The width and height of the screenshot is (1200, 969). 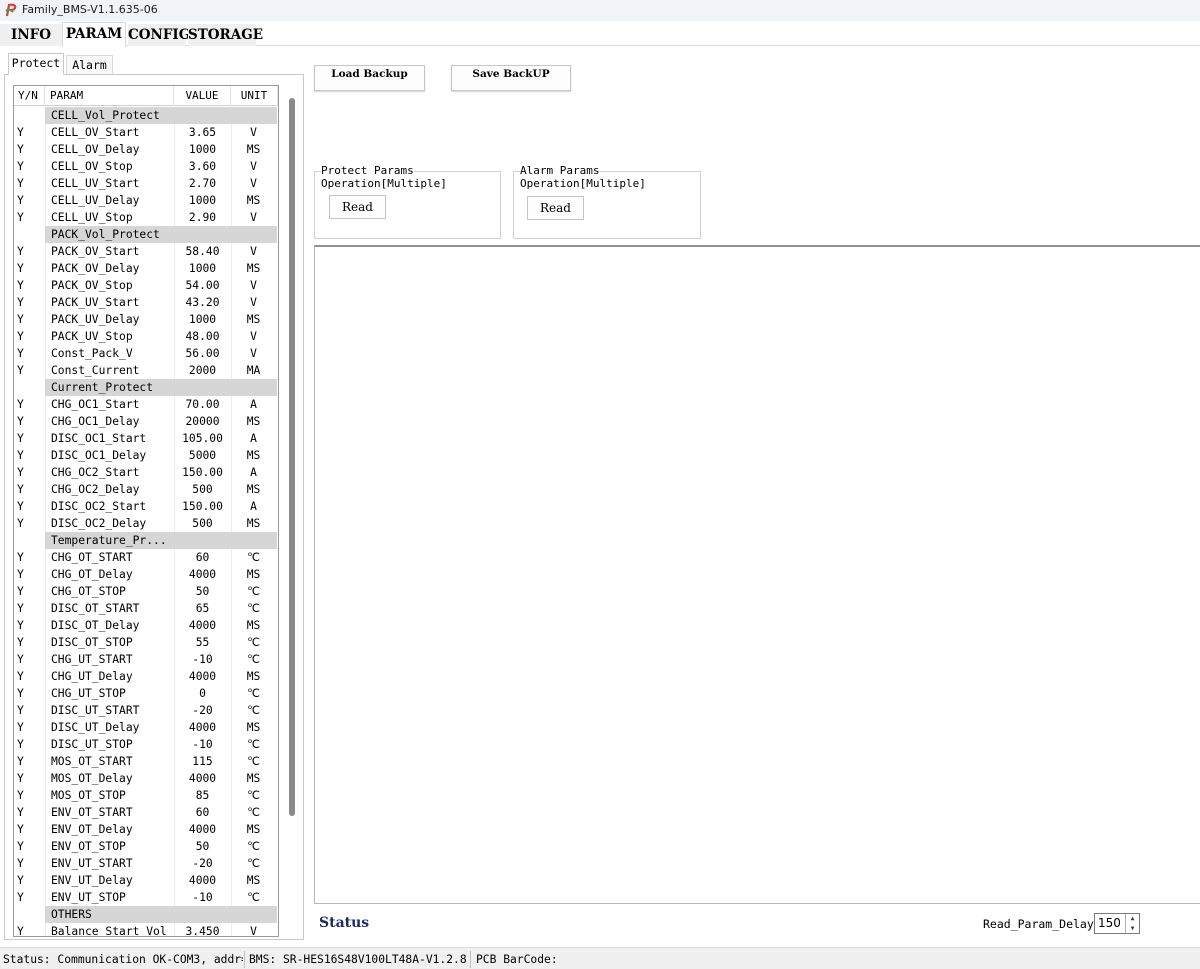 I want to click on table-row: Y ENV_OT_START 60 ℃, so click(x=146, y=812).